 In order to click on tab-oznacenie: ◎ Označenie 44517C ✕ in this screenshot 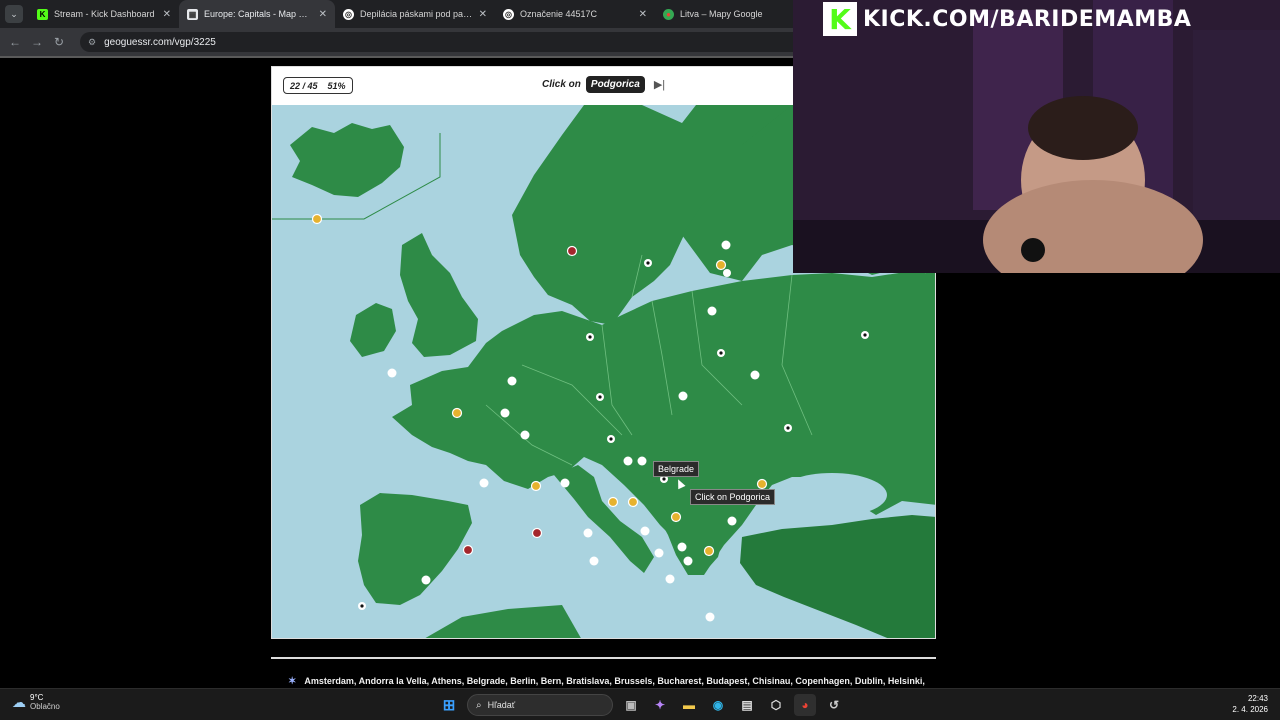, I will do `click(575, 14)`.